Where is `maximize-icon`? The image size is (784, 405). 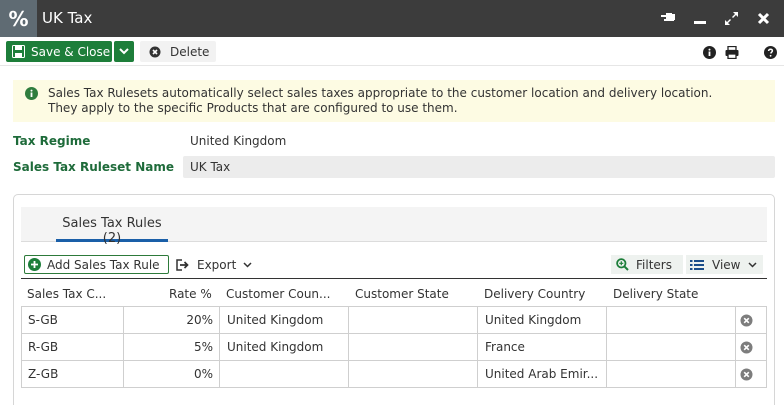
maximize-icon is located at coordinates (731, 18).